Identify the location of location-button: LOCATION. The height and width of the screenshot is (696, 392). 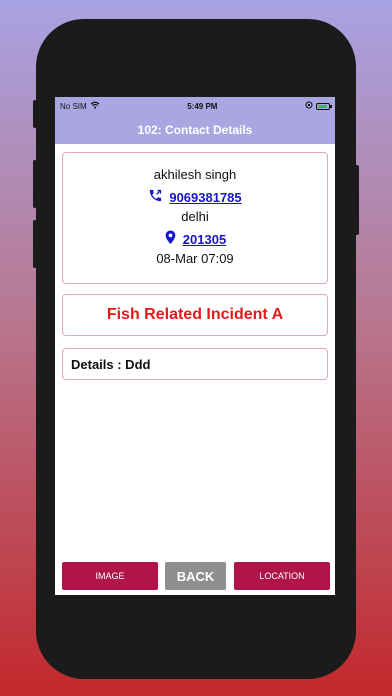
(282, 576).